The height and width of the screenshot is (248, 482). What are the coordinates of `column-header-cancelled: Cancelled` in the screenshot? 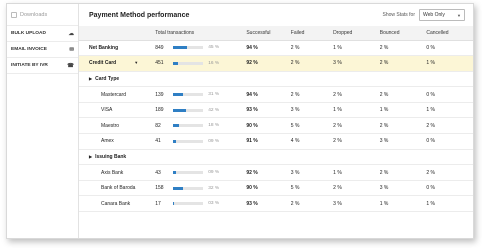 It's located at (449, 33).